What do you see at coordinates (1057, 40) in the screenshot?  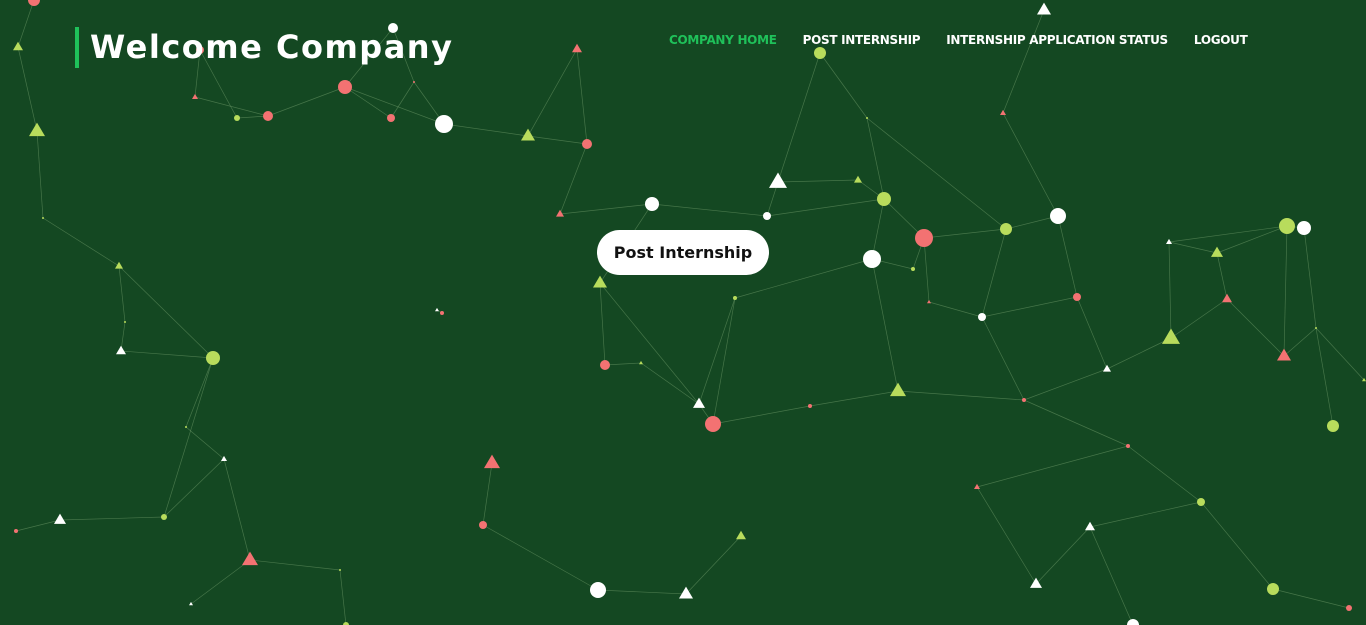 I see `nav-internship-application-status: INTERNSHIP APPLICATION STATUS` at bounding box center [1057, 40].